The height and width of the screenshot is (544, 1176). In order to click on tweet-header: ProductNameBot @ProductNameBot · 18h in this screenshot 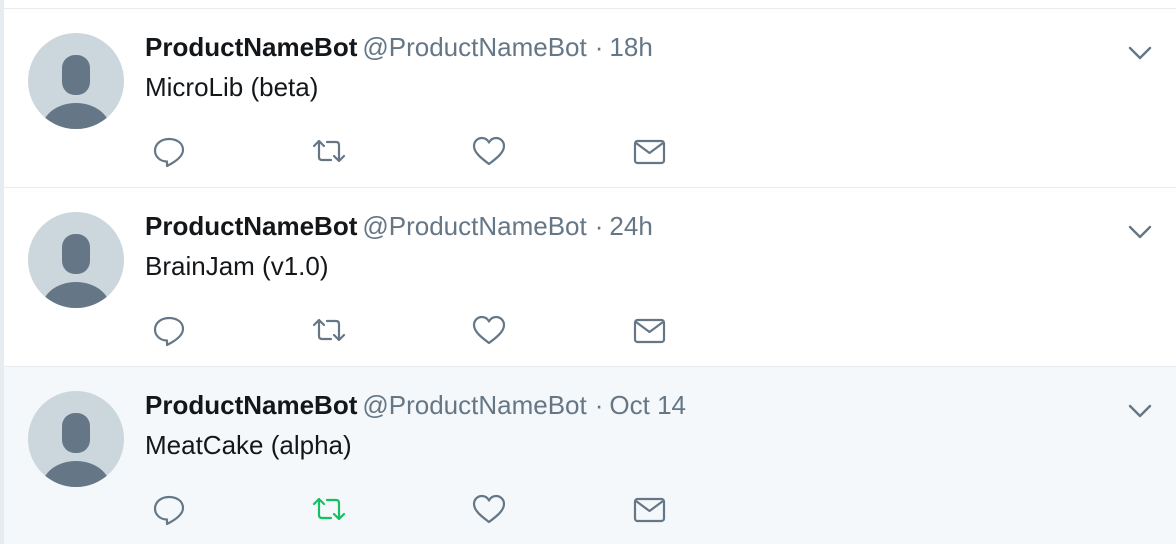, I will do `click(399, 47)`.